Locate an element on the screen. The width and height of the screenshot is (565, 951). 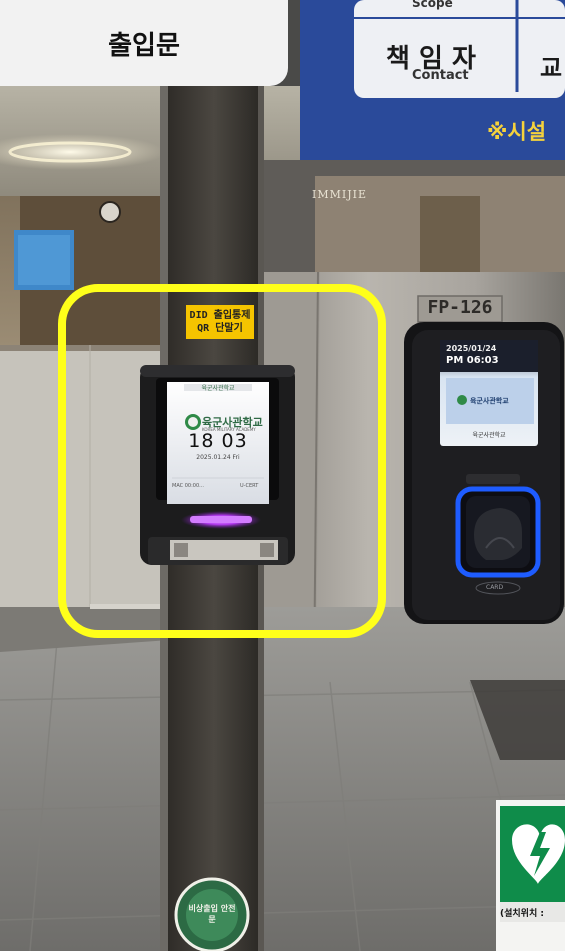
wall-clock is located at coordinates (110, 212).